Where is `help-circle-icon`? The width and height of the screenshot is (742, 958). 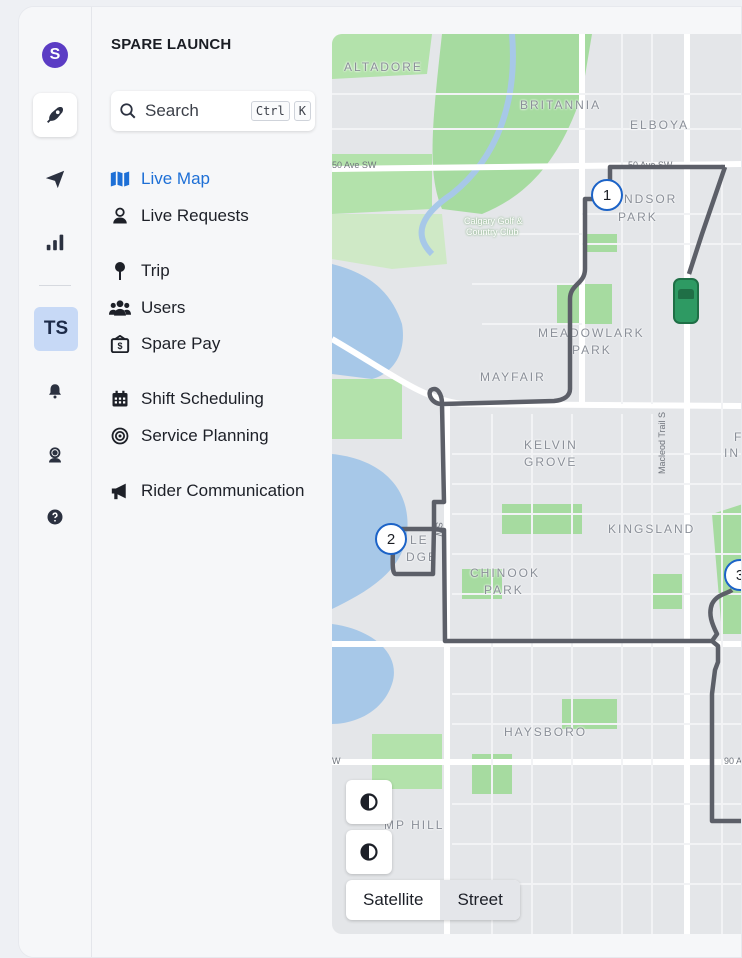
help-circle-icon is located at coordinates (55, 517).